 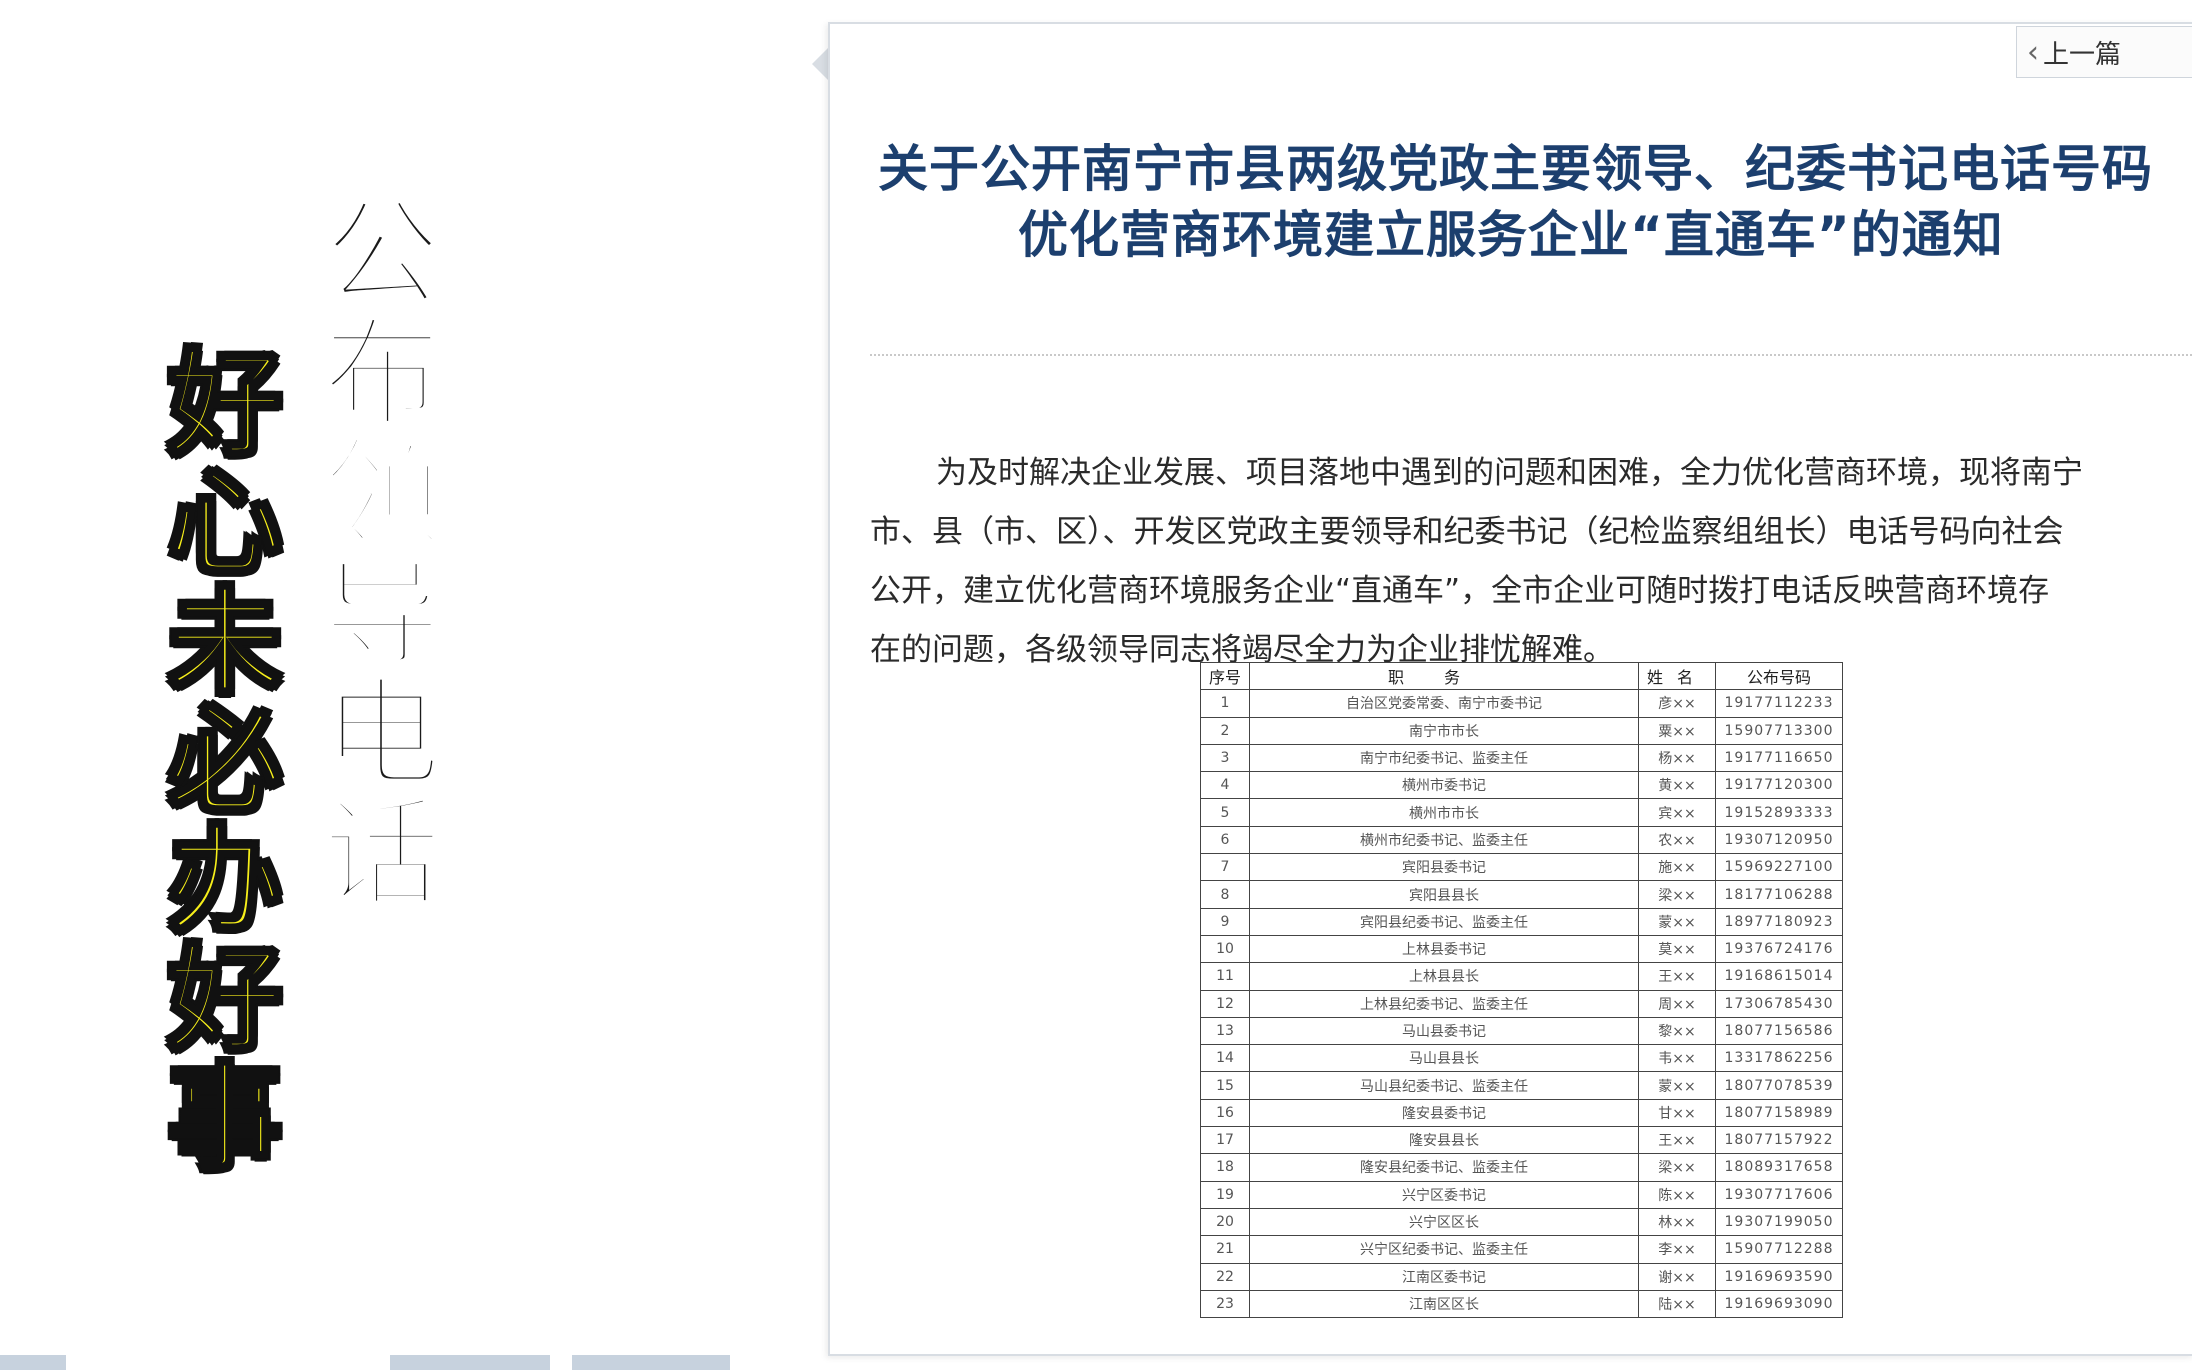 I want to click on cell-phone: 19177120300, so click(x=1779, y=785).